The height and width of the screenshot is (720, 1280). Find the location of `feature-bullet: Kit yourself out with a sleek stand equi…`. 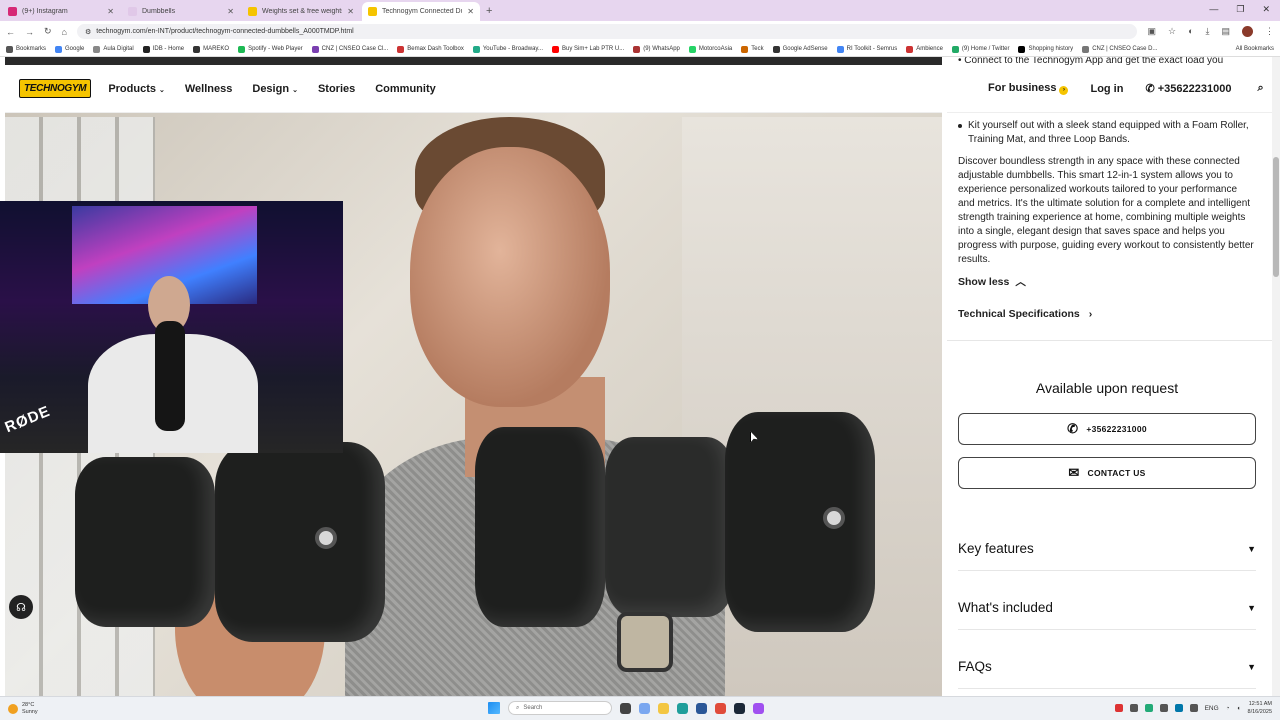

feature-bullet: Kit yourself out with a sleek stand equi… is located at coordinates (1107, 133).